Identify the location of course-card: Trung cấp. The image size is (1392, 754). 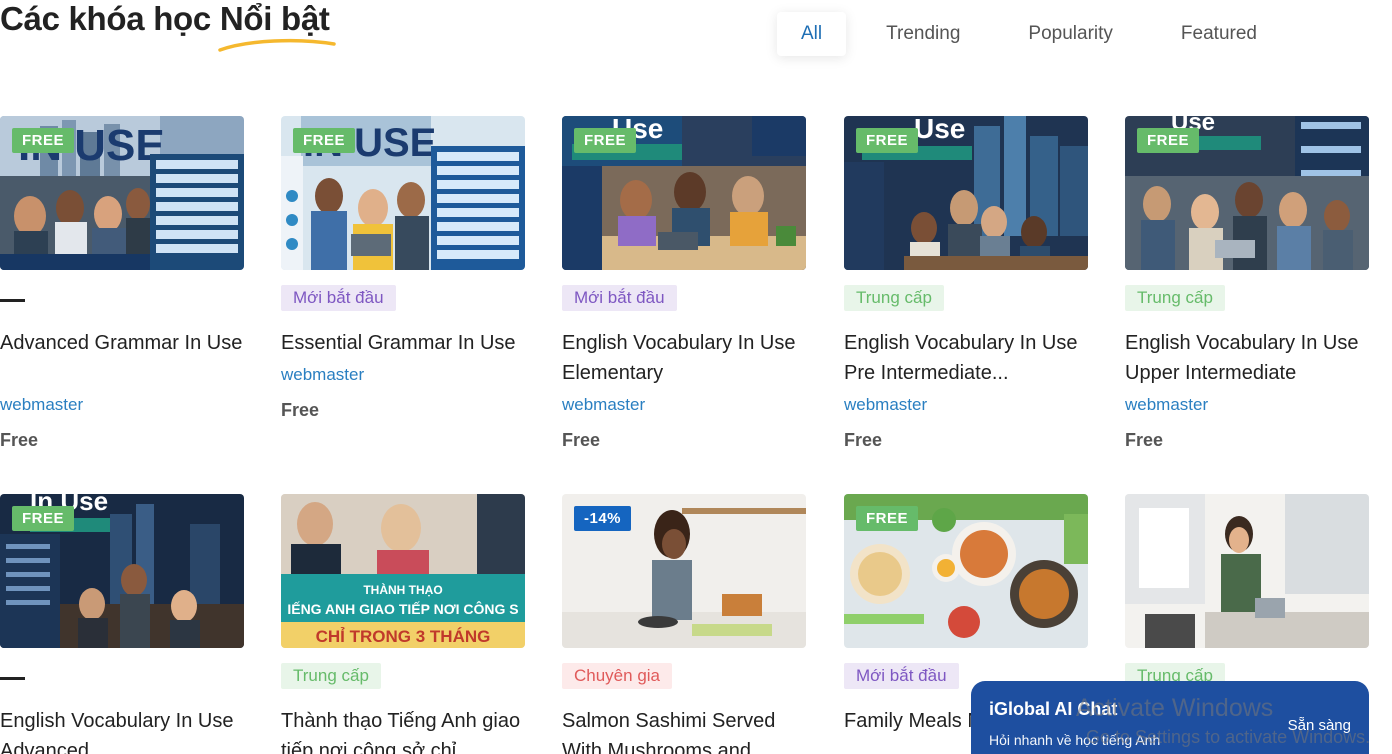
(1247, 591).